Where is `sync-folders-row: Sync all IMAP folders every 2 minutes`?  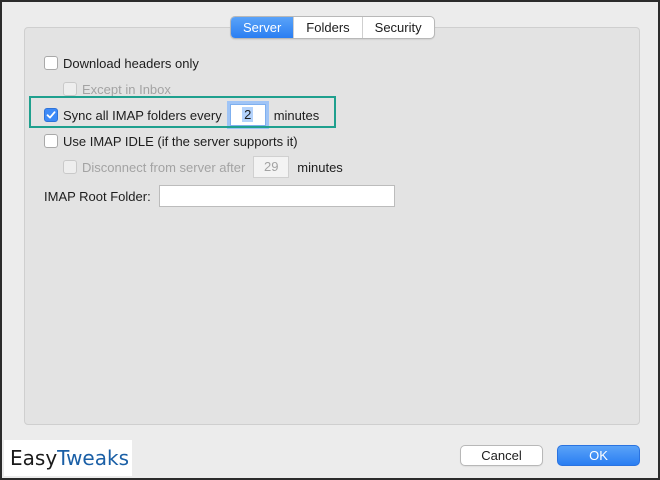 sync-folders-row: Sync all IMAP folders every 2 minutes is located at coordinates (182, 115).